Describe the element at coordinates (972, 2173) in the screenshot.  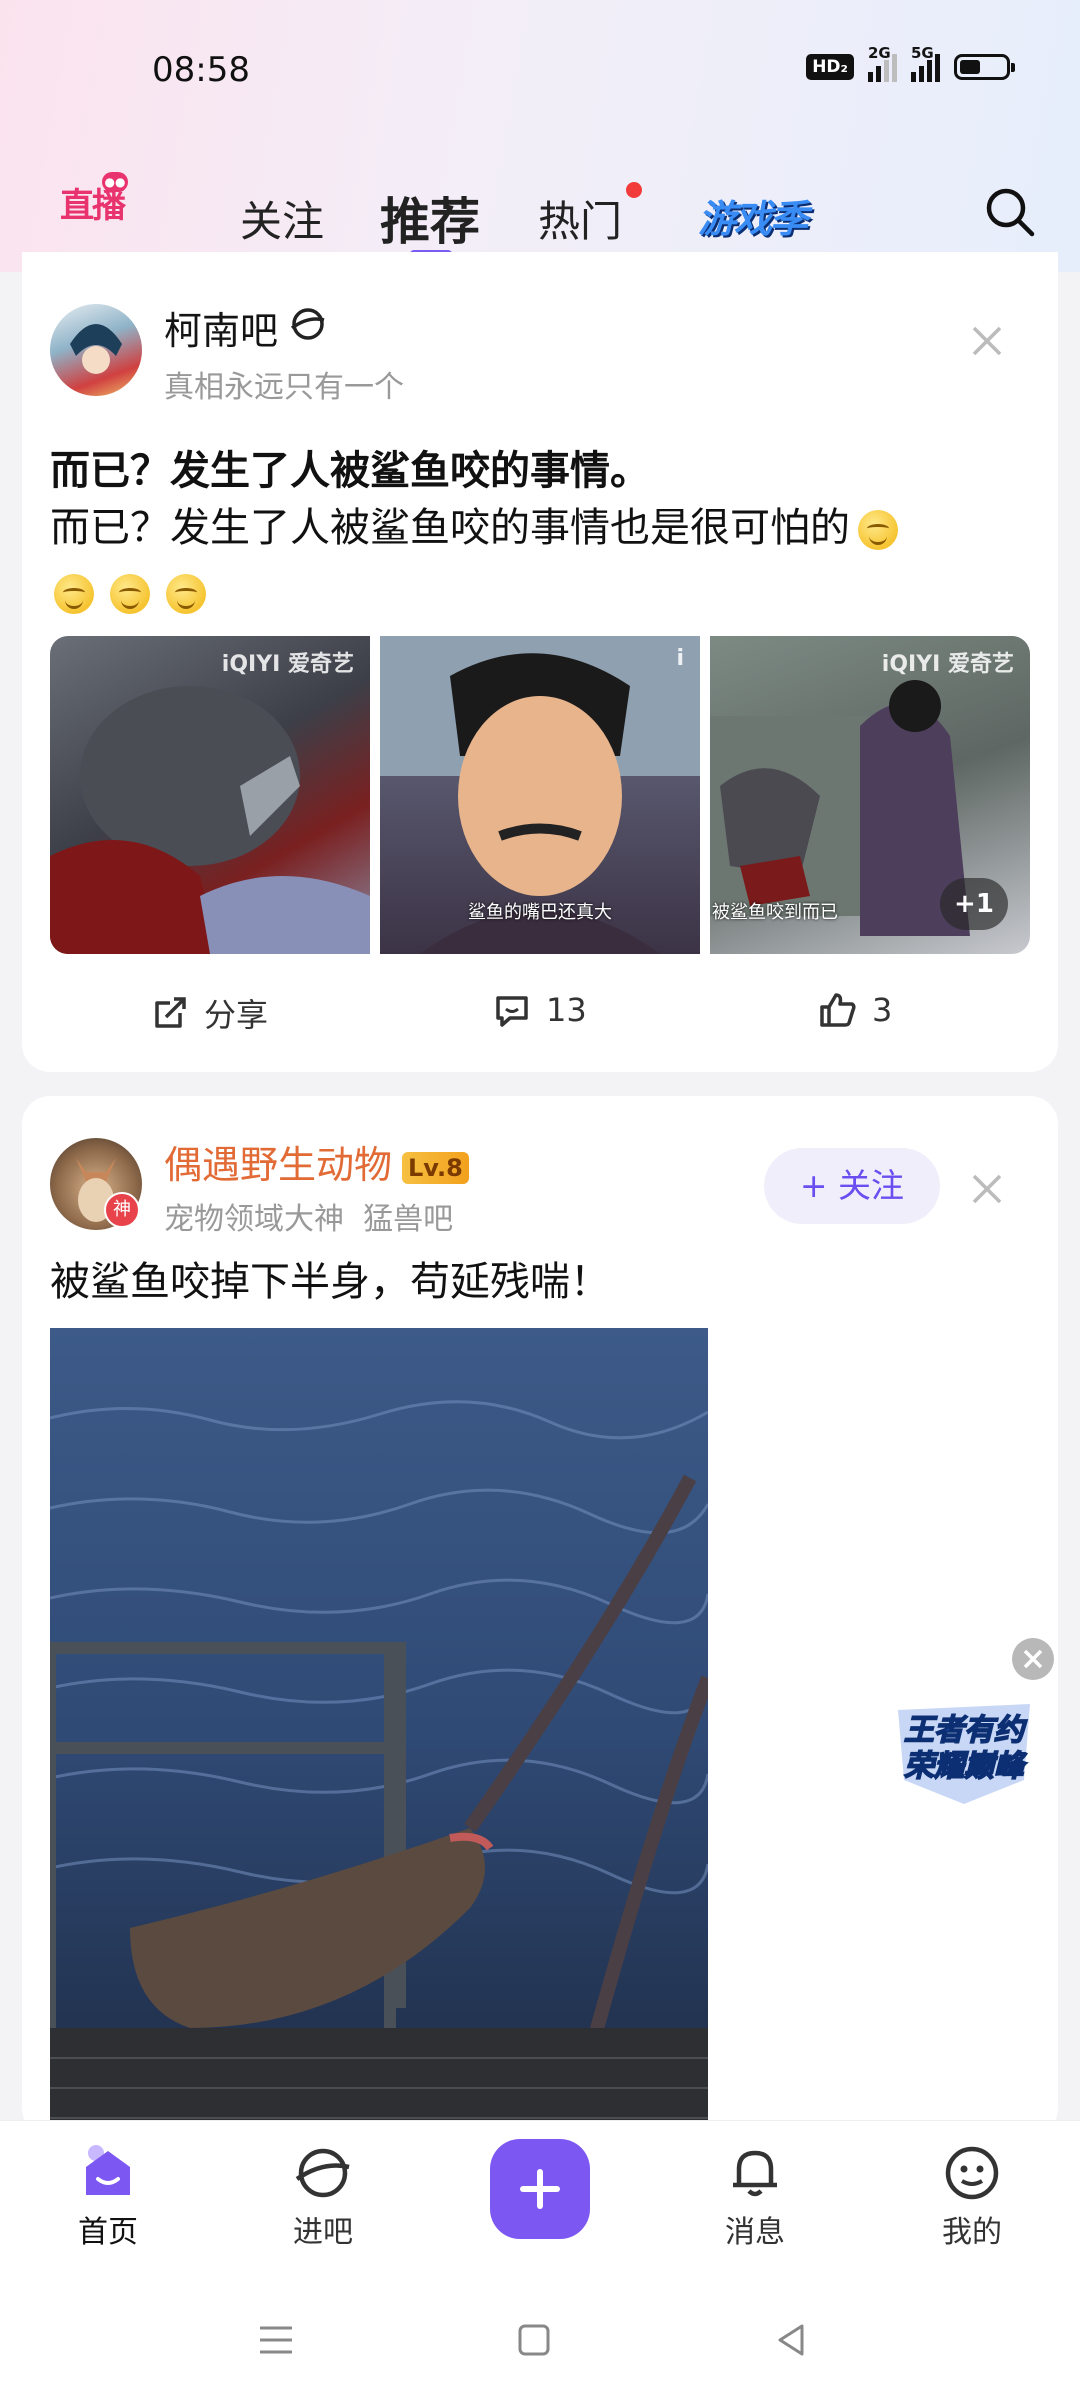
I see `smile-icon` at that location.